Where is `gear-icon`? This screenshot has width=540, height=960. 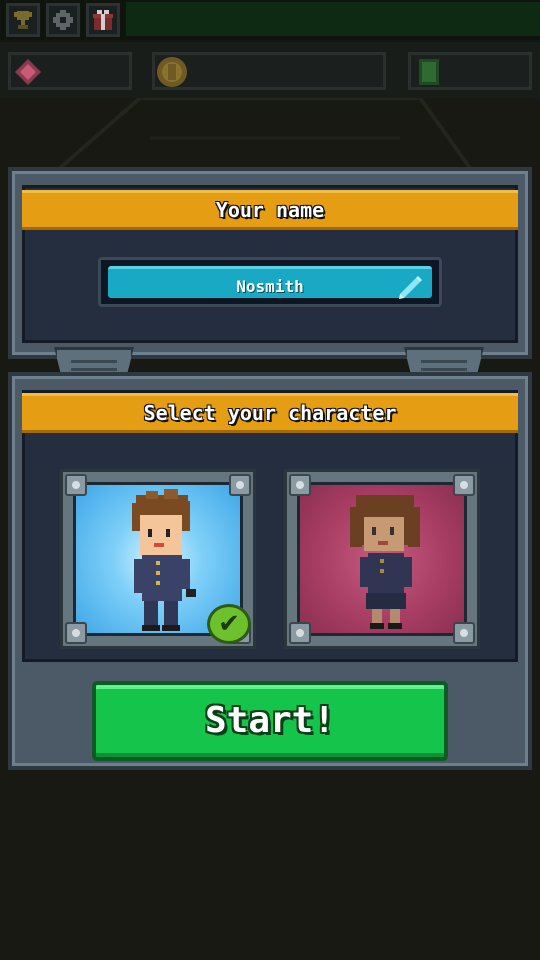 gear-icon is located at coordinates (63, 20).